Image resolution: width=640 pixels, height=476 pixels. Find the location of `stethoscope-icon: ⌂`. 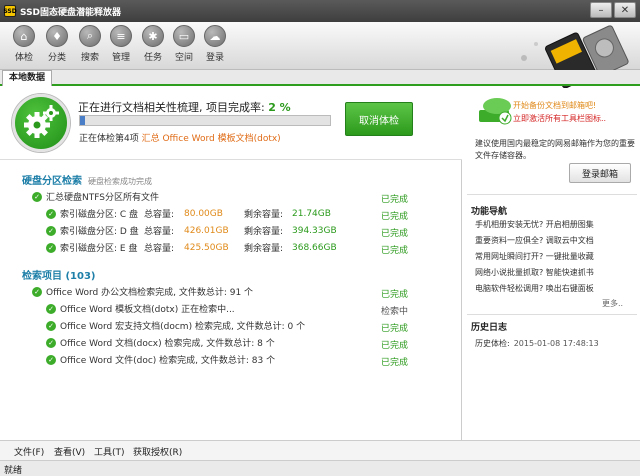

stethoscope-icon: ⌂ is located at coordinates (24, 36).